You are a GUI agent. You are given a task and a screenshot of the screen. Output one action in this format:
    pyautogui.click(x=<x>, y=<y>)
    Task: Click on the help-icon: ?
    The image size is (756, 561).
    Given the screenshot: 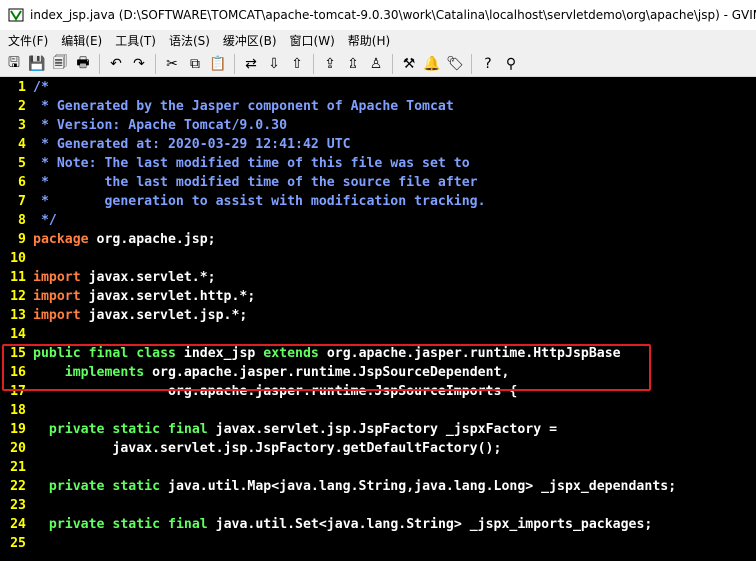 What is the action you would take?
    pyautogui.click(x=488, y=64)
    